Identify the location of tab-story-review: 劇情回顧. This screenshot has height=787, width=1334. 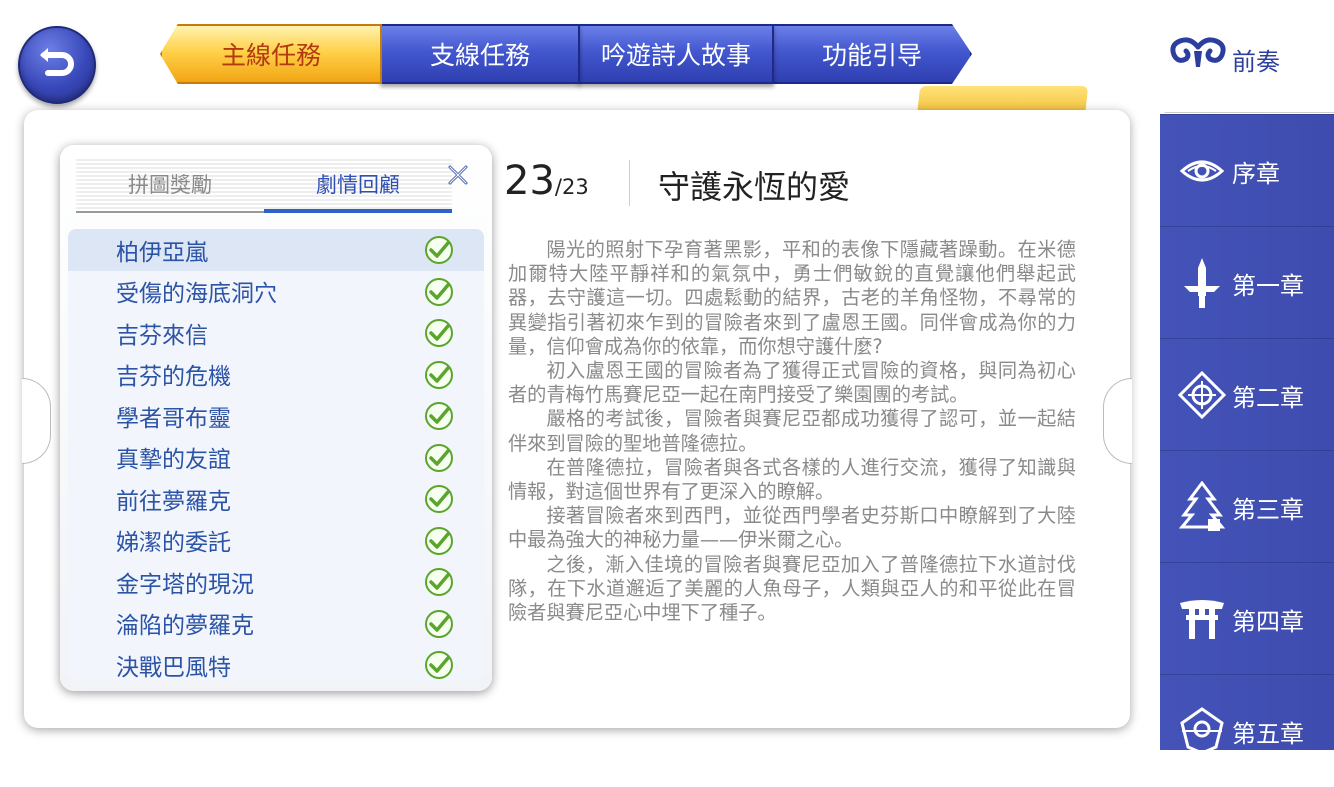
(358, 184).